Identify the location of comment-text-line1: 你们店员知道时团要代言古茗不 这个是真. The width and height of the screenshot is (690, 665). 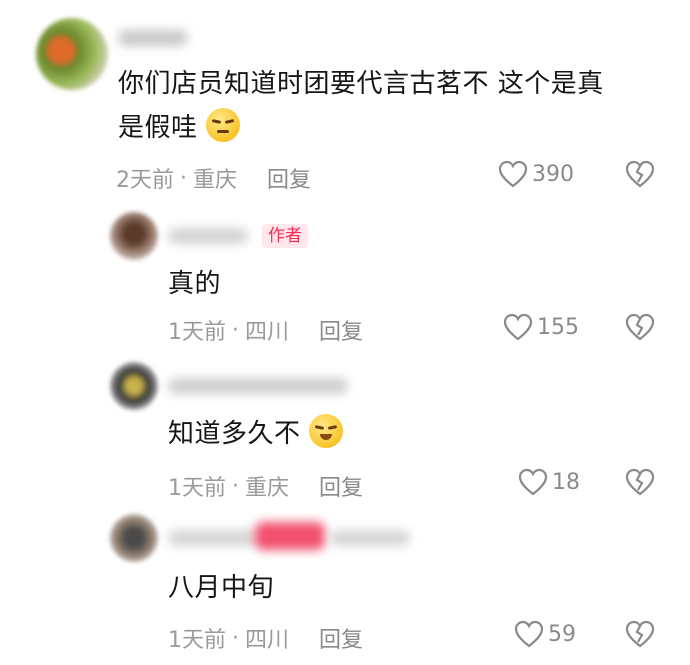
(361, 84).